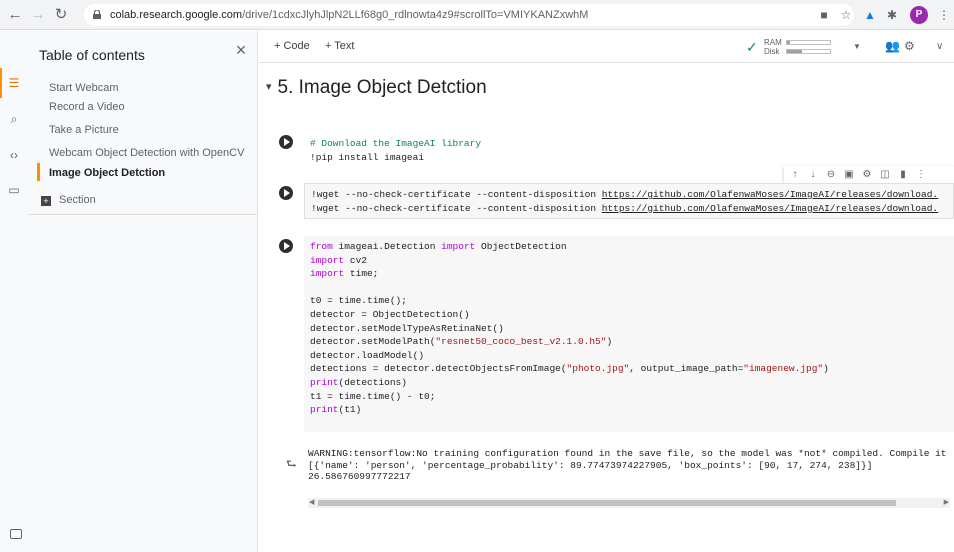  I want to click on toc-item-start-webcam: Start Webcam, so click(84, 88).